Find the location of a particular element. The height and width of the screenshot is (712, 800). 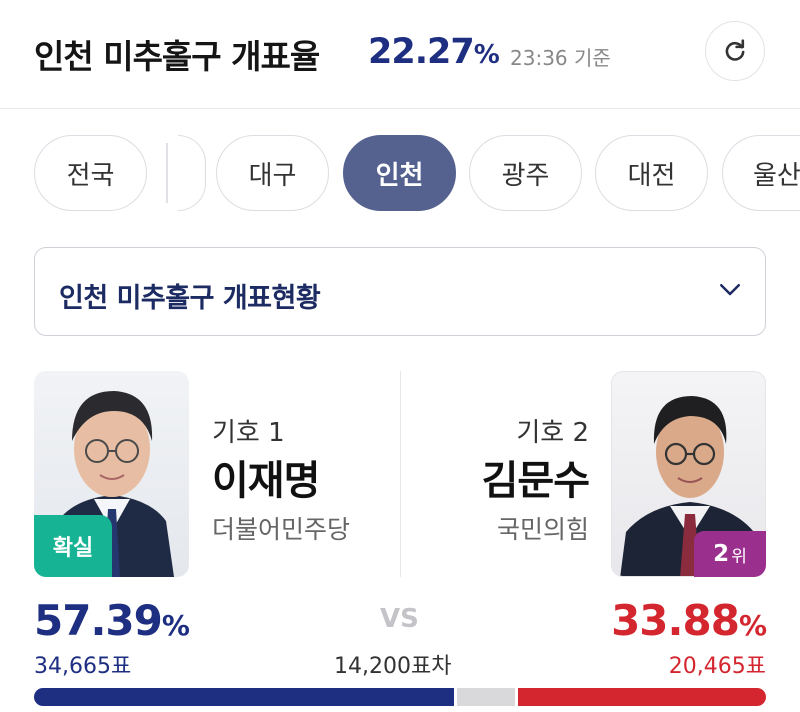

rank-badge-number: 2 is located at coordinates (721, 554).